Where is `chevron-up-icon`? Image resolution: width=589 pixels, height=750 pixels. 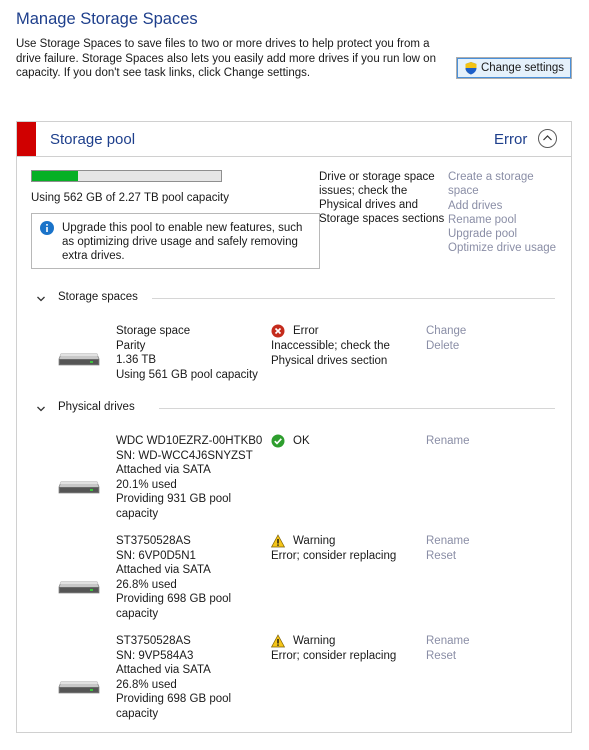
chevron-up-icon is located at coordinates (547, 138).